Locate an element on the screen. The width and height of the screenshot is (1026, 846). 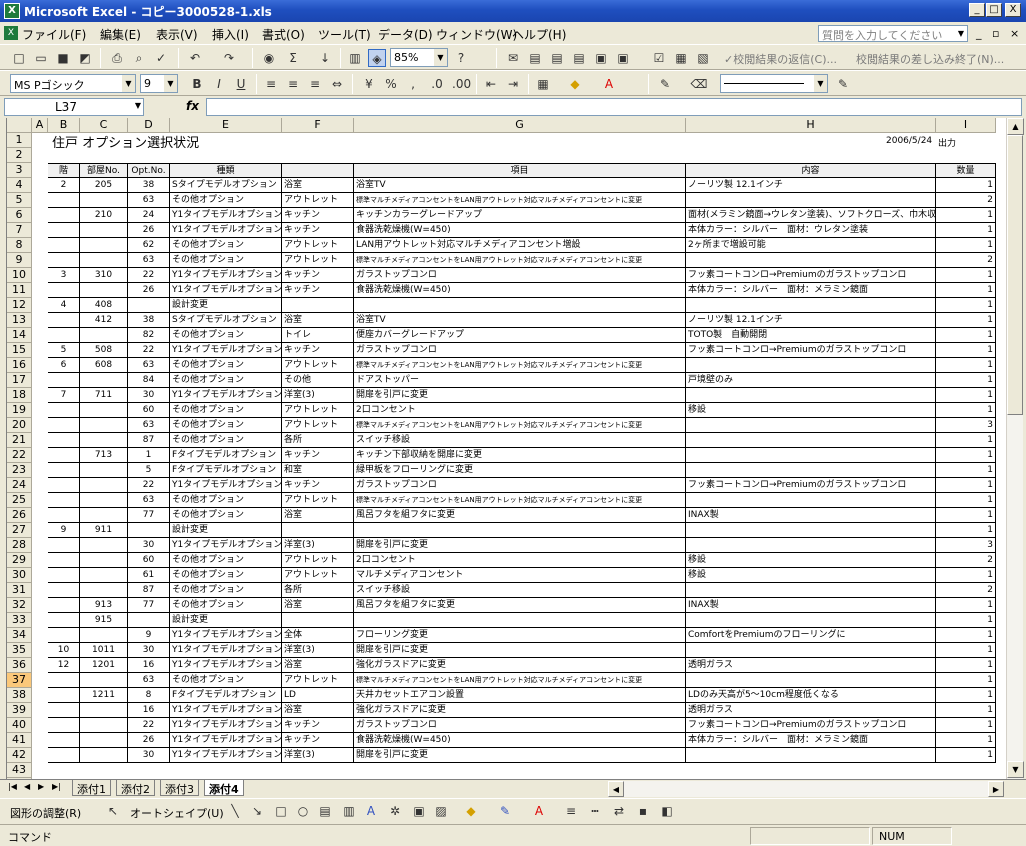
table-cell: 63 is located at coordinates (149, 680).